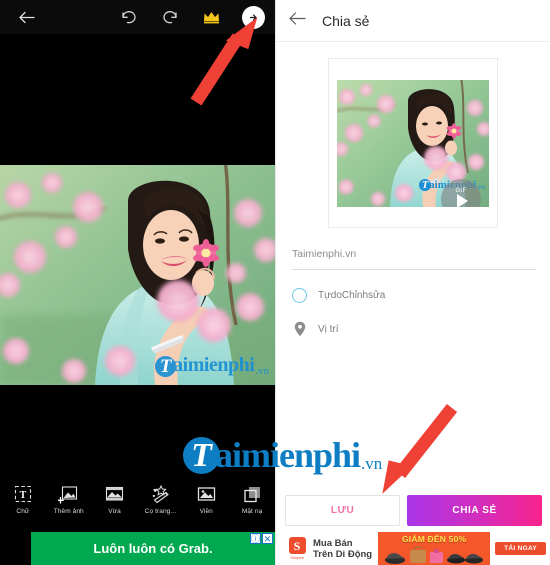  I want to click on next-circle, so click(253, 17).